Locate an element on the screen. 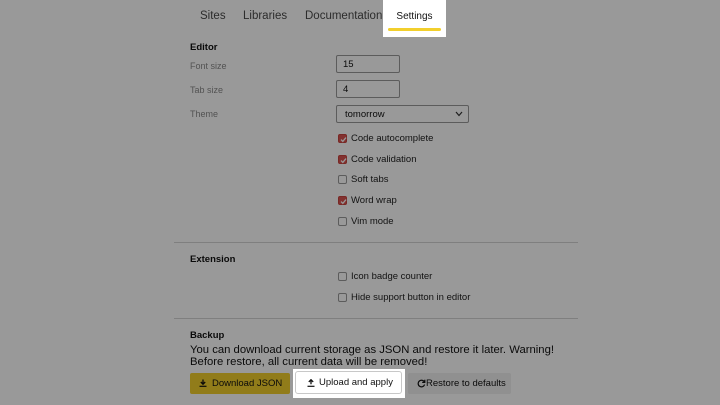 Image resolution: width=720 pixels, height=405 pixels. label-word-wrap: Word wrap is located at coordinates (374, 200).